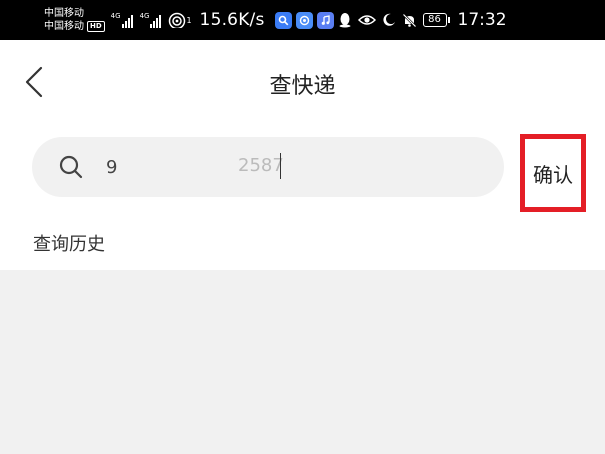 This screenshot has width=605, height=454. I want to click on status-bar: 中国移动 中国移动 HD 4G 4G 1 15.6K/s 86 17:32, so click(302, 20).